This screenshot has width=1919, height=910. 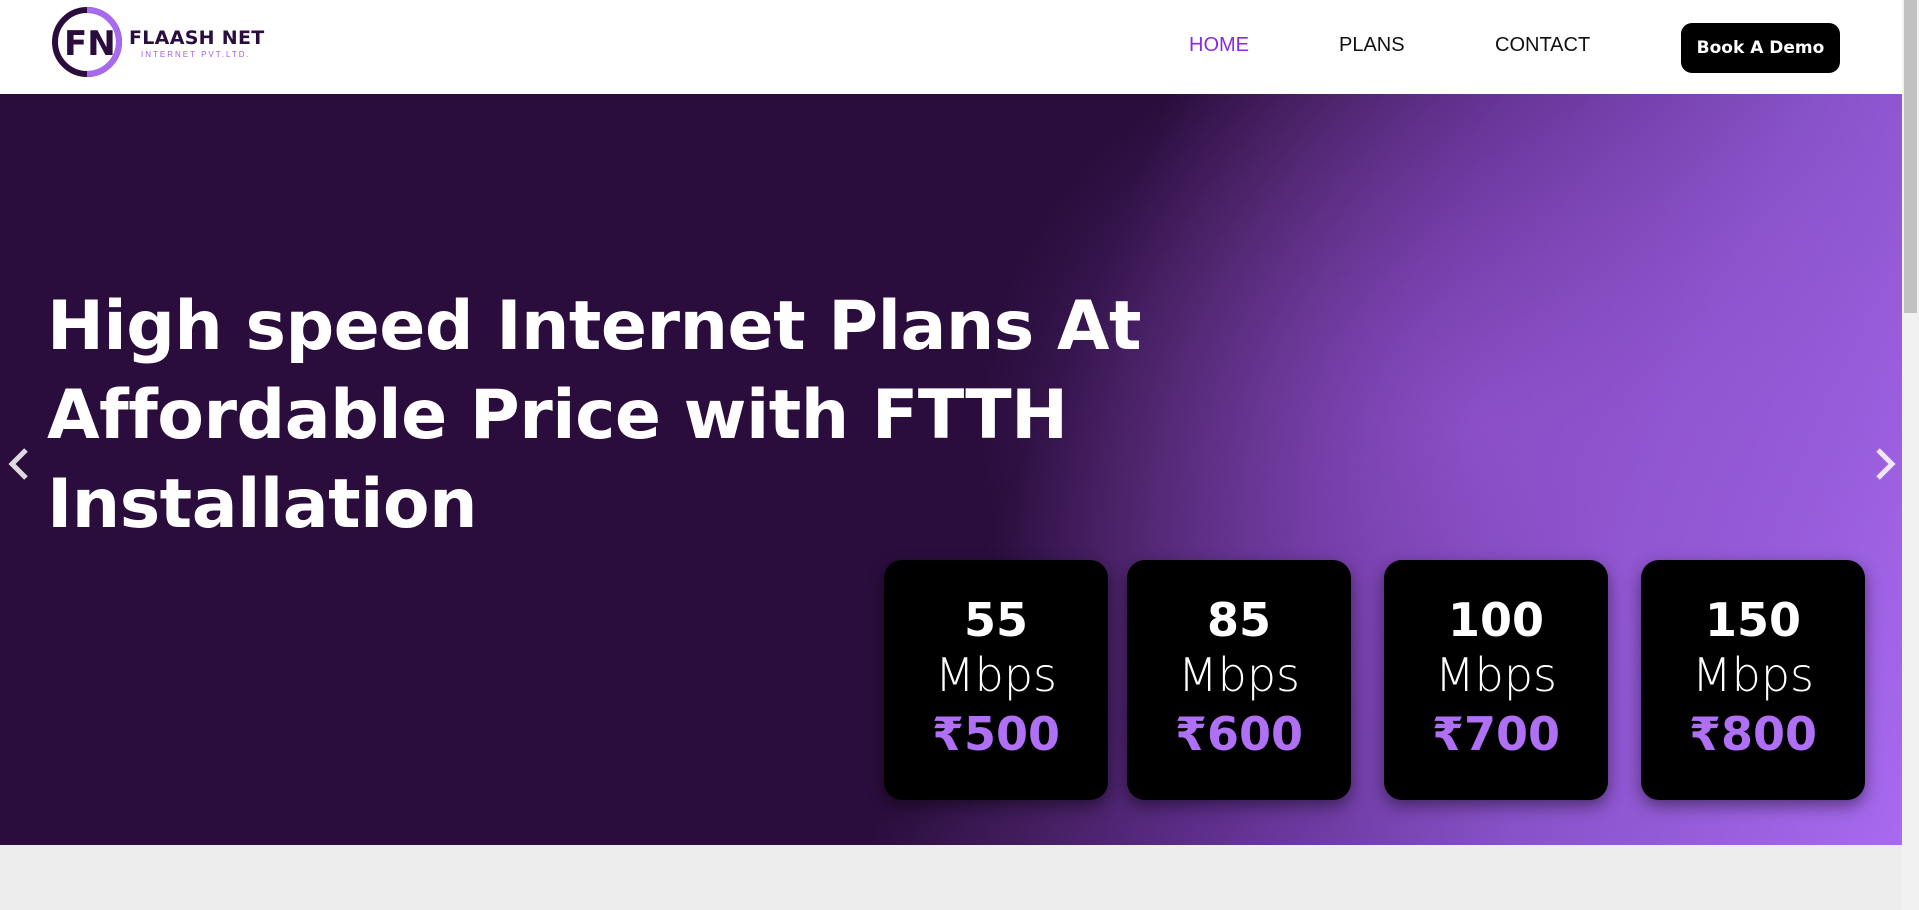 What do you see at coordinates (996, 734) in the screenshot?
I see `plan-price: ₹500` at bounding box center [996, 734].